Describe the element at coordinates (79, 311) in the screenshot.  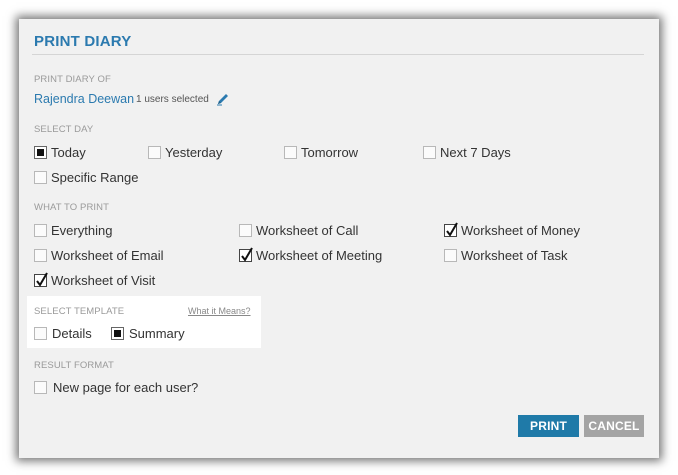
I see `select-template-label: SELECT TEMPLATE` at that location.